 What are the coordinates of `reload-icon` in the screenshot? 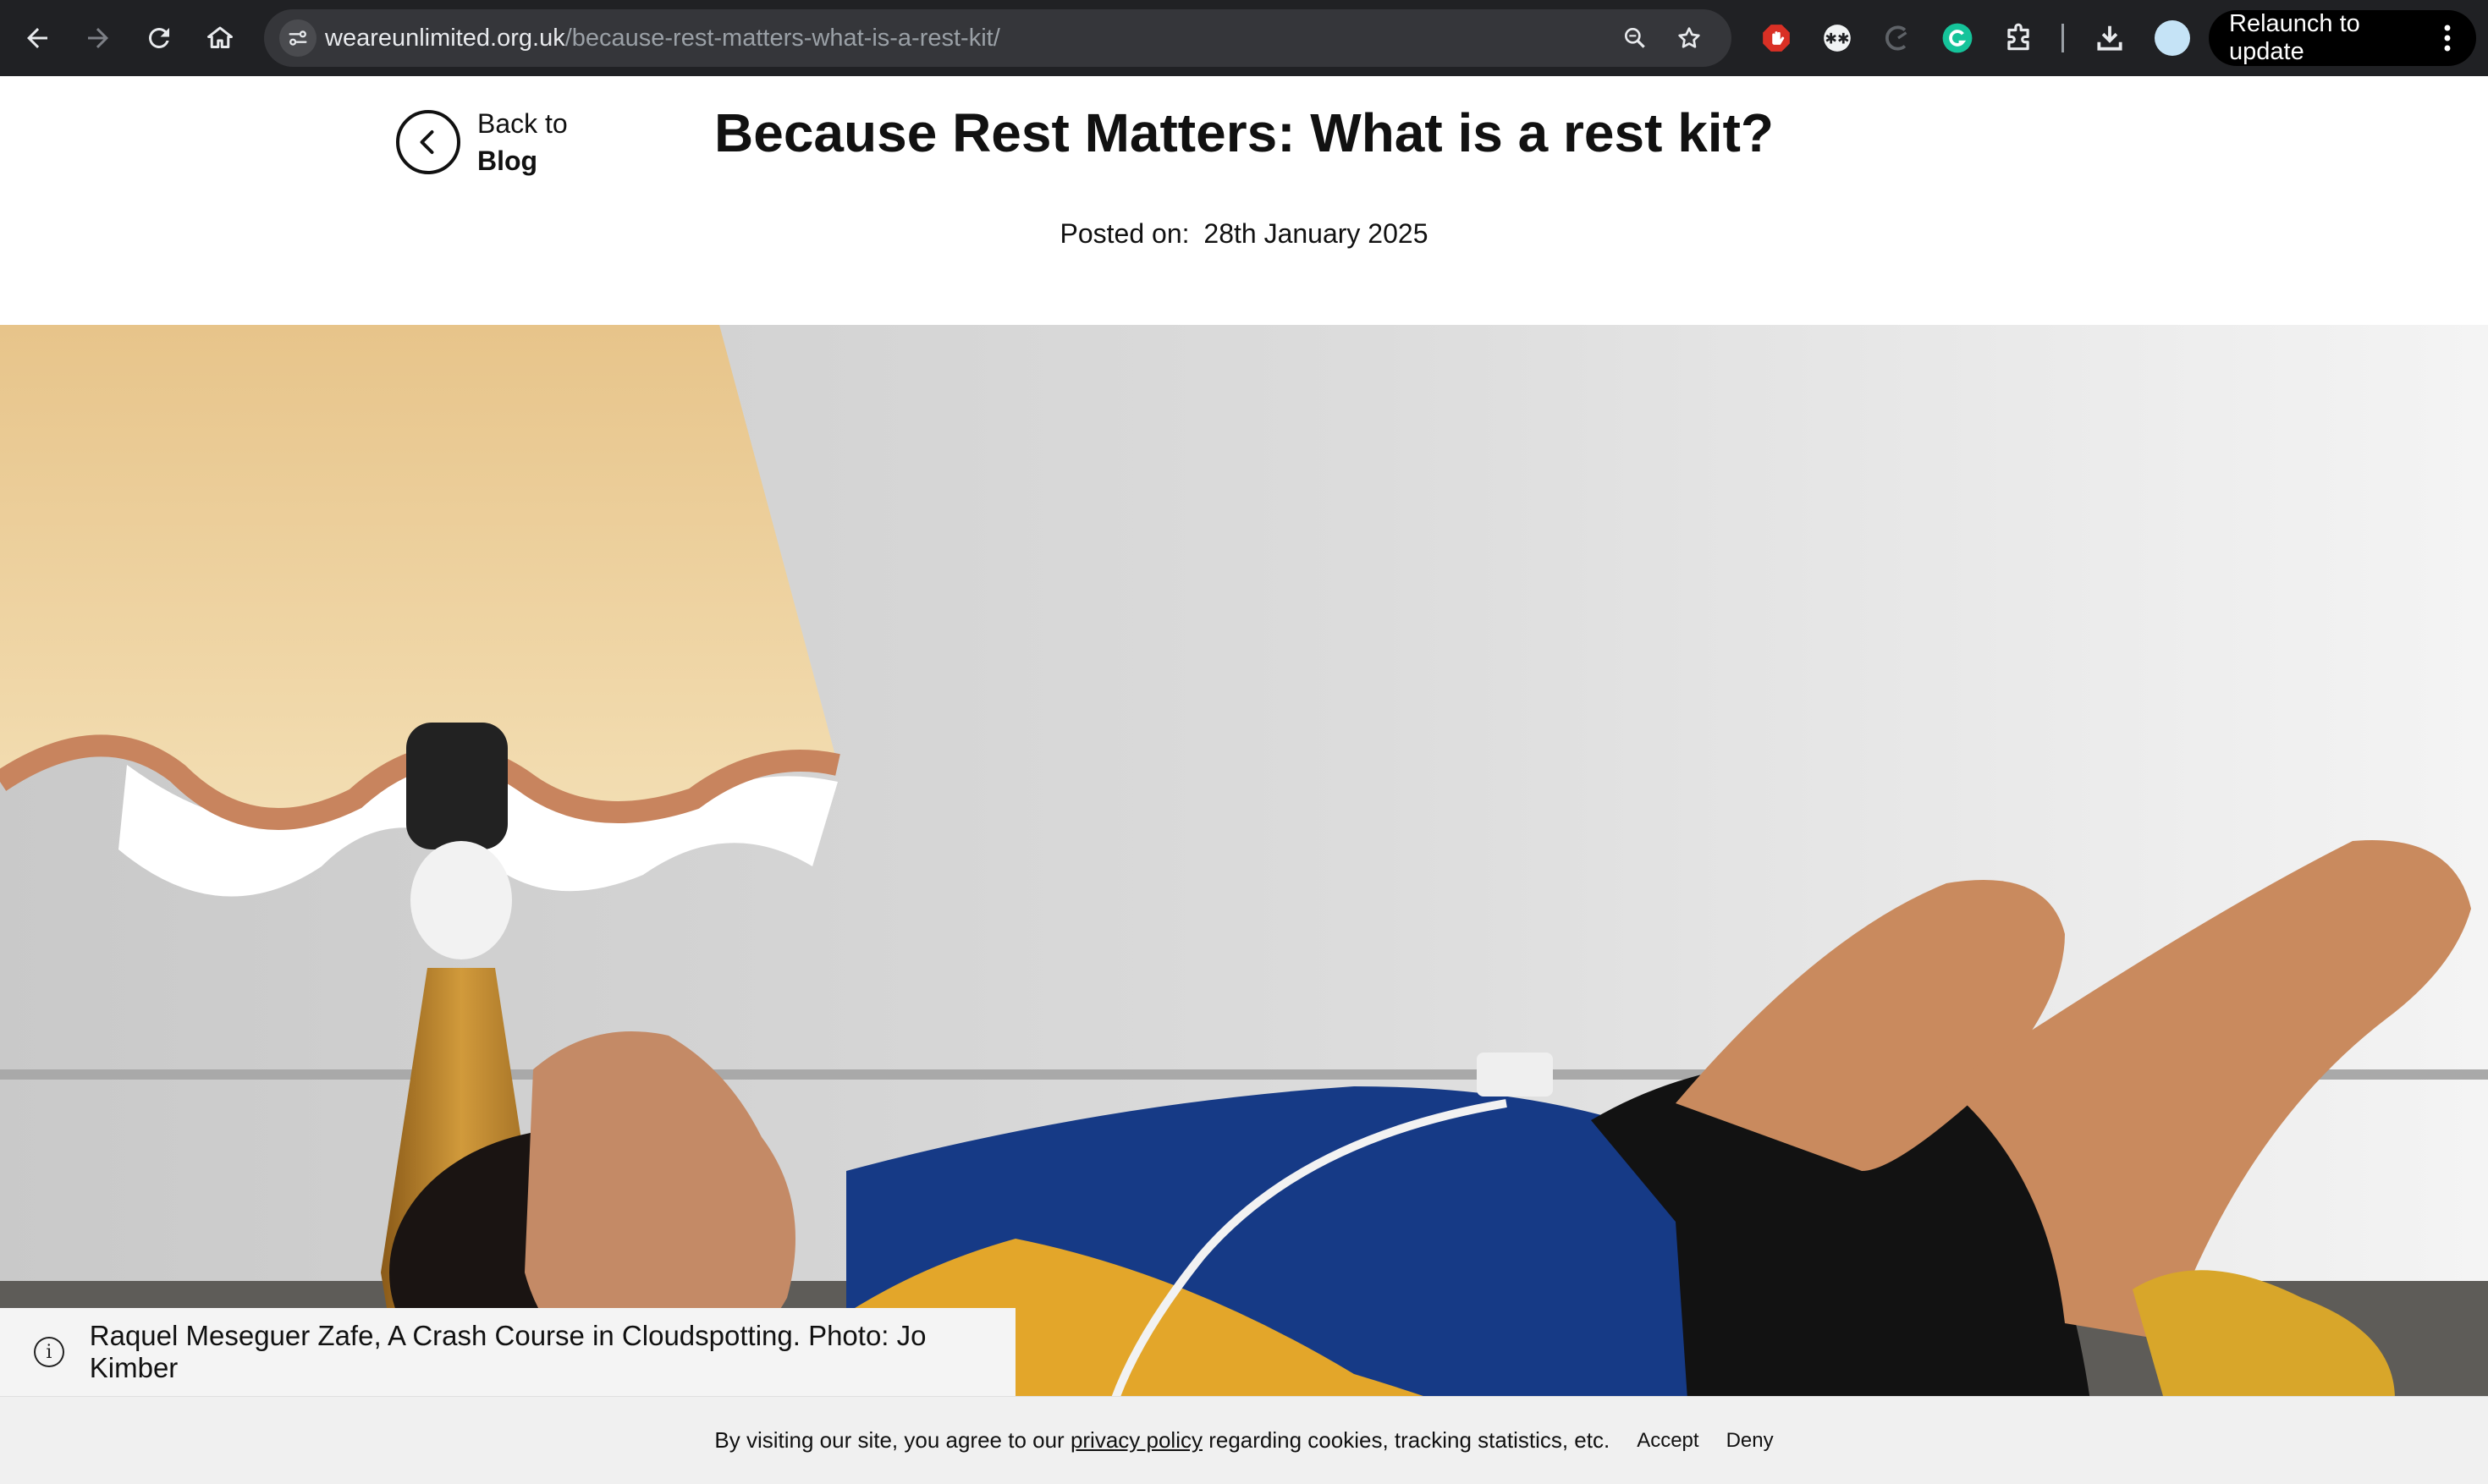 It's located at (159, 38).